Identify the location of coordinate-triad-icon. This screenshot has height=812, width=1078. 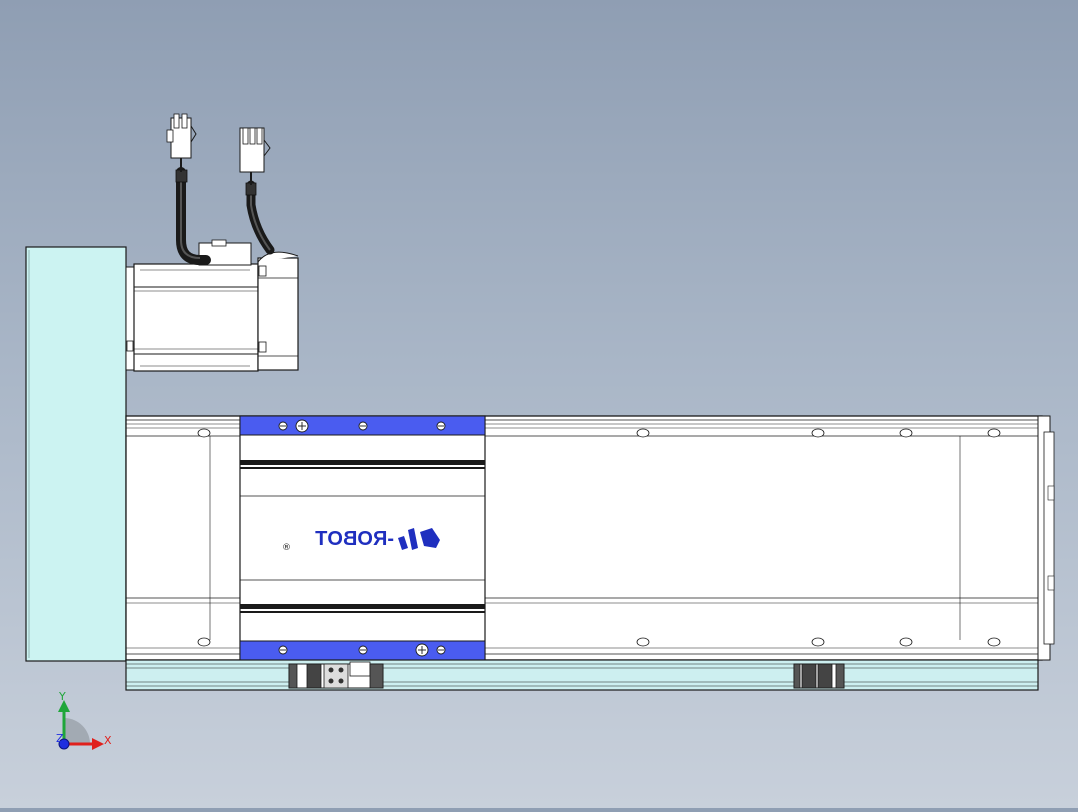
(81, 725).